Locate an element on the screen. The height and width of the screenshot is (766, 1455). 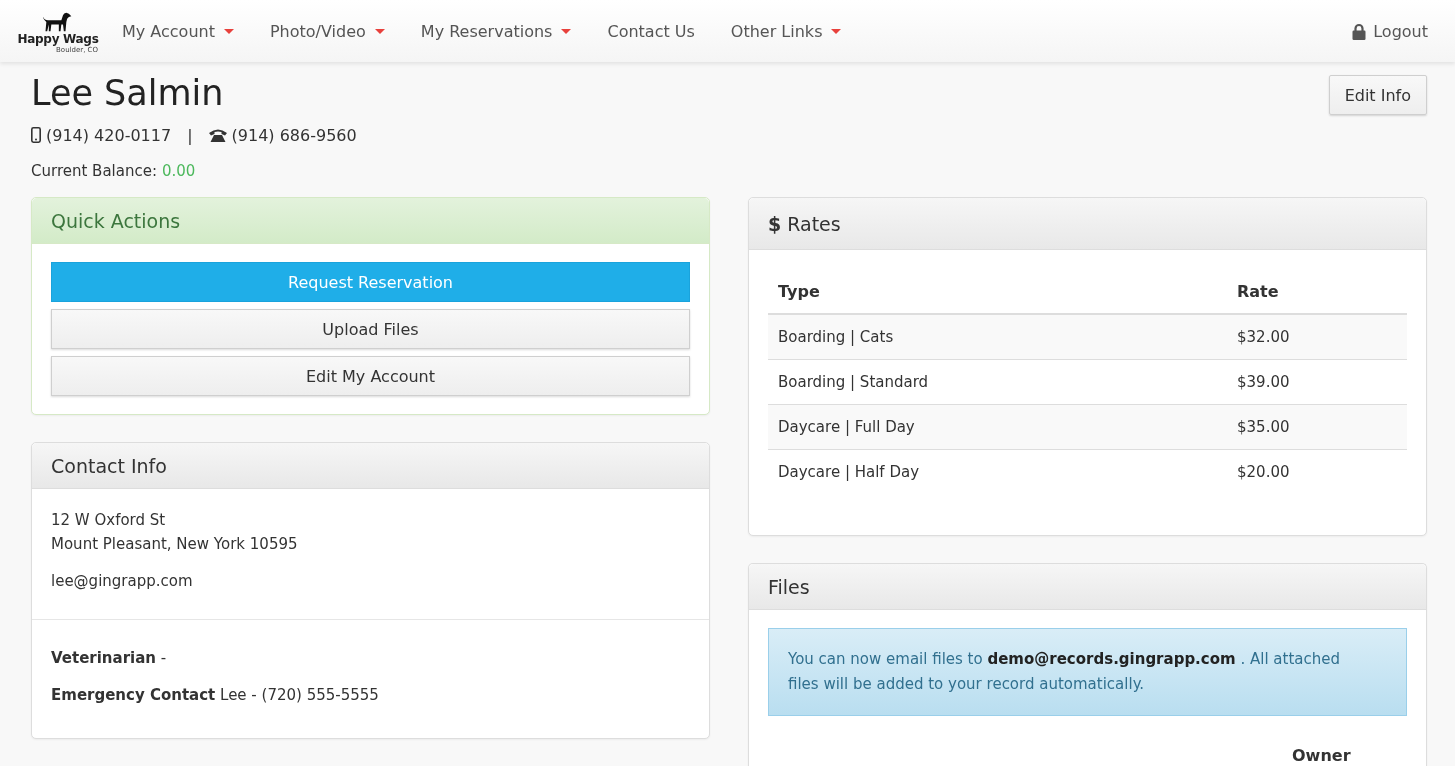
phone-number: (914) 420-0117 is located at coordinates (109, 135).